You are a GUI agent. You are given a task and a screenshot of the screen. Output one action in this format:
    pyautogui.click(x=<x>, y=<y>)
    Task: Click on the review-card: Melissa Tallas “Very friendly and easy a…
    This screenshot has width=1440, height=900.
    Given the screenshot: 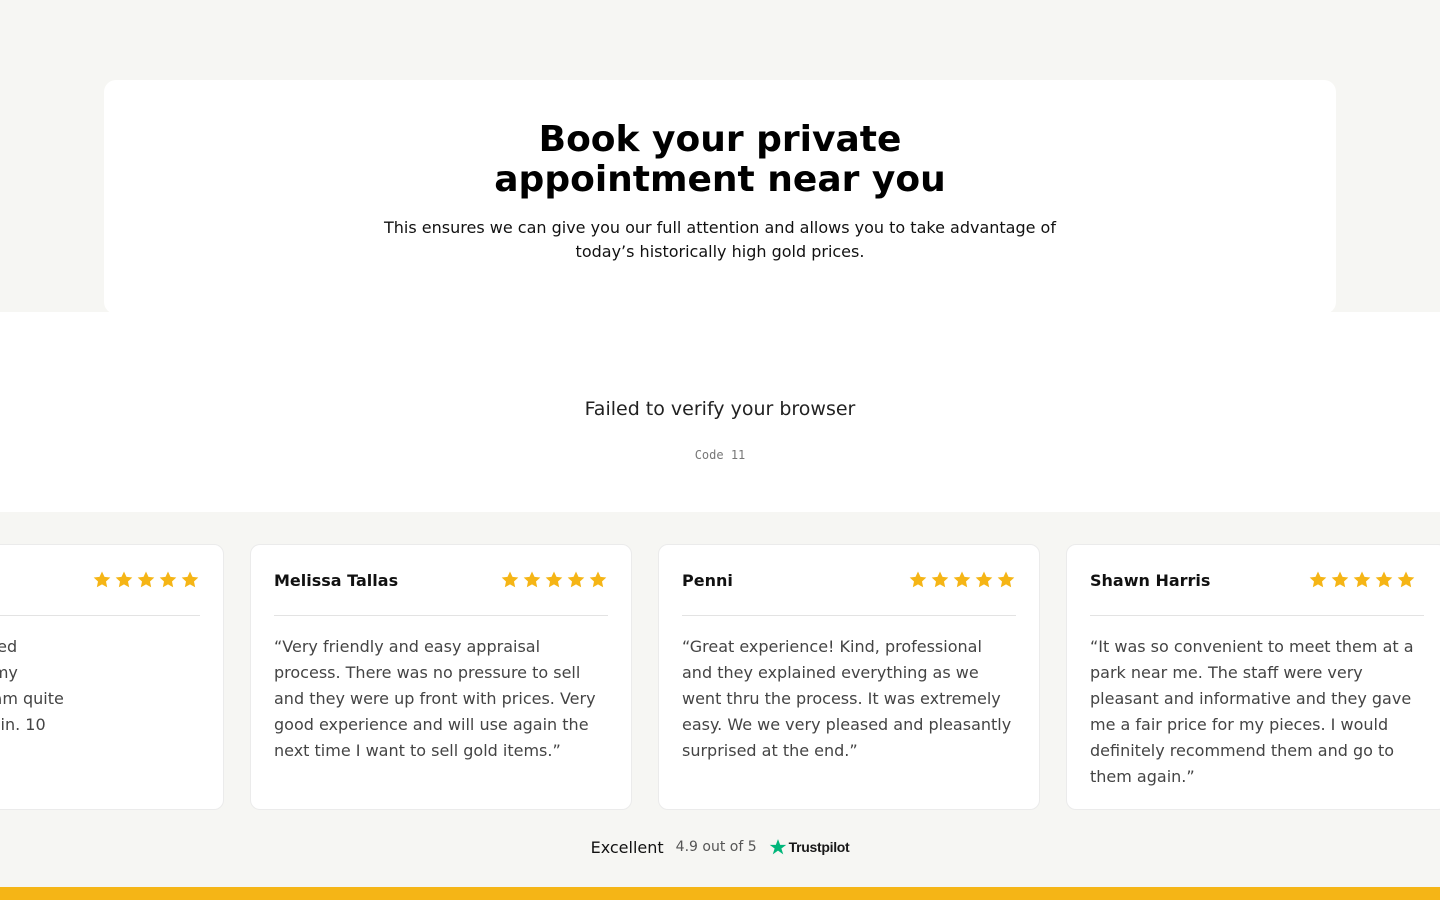 What is the action you would take?
    pyautogui.click(x=441, y=677)
    